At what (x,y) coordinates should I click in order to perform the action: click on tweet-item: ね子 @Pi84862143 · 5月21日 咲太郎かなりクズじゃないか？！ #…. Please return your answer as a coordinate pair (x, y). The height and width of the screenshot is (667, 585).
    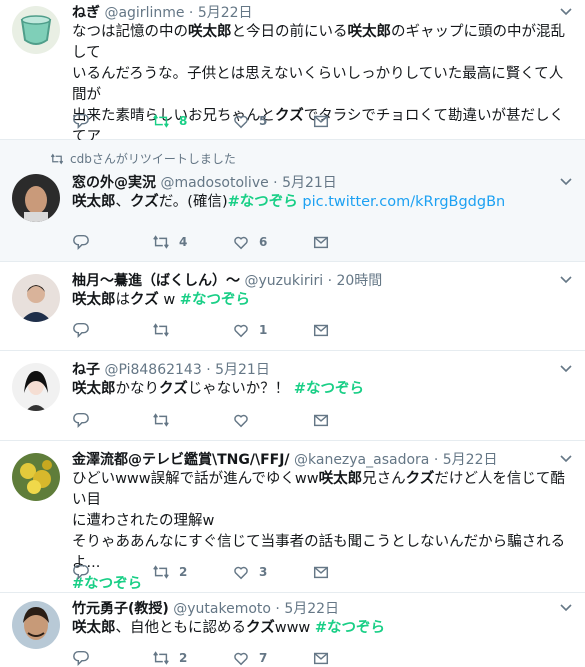
    Looking at the image, I should click on (292, 396).